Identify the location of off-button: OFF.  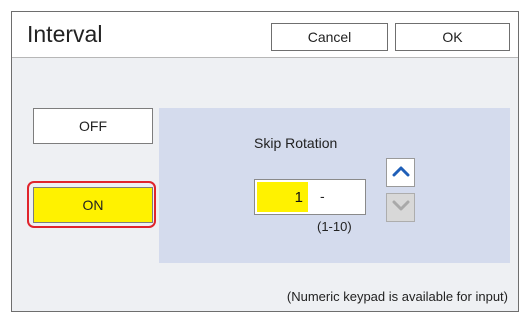
(93, 126).